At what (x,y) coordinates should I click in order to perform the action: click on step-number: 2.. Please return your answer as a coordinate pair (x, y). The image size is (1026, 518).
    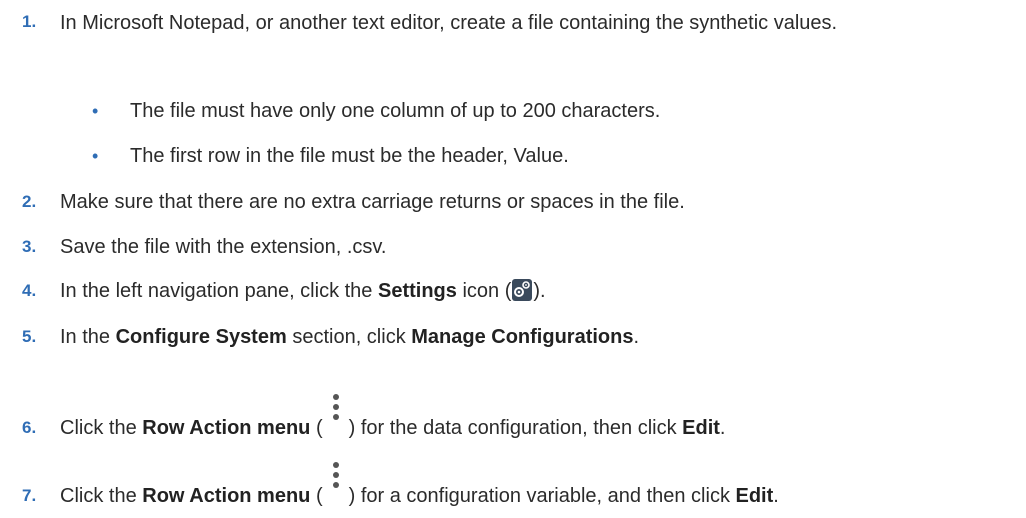
    Looking at the image, I should click on (29, 201).